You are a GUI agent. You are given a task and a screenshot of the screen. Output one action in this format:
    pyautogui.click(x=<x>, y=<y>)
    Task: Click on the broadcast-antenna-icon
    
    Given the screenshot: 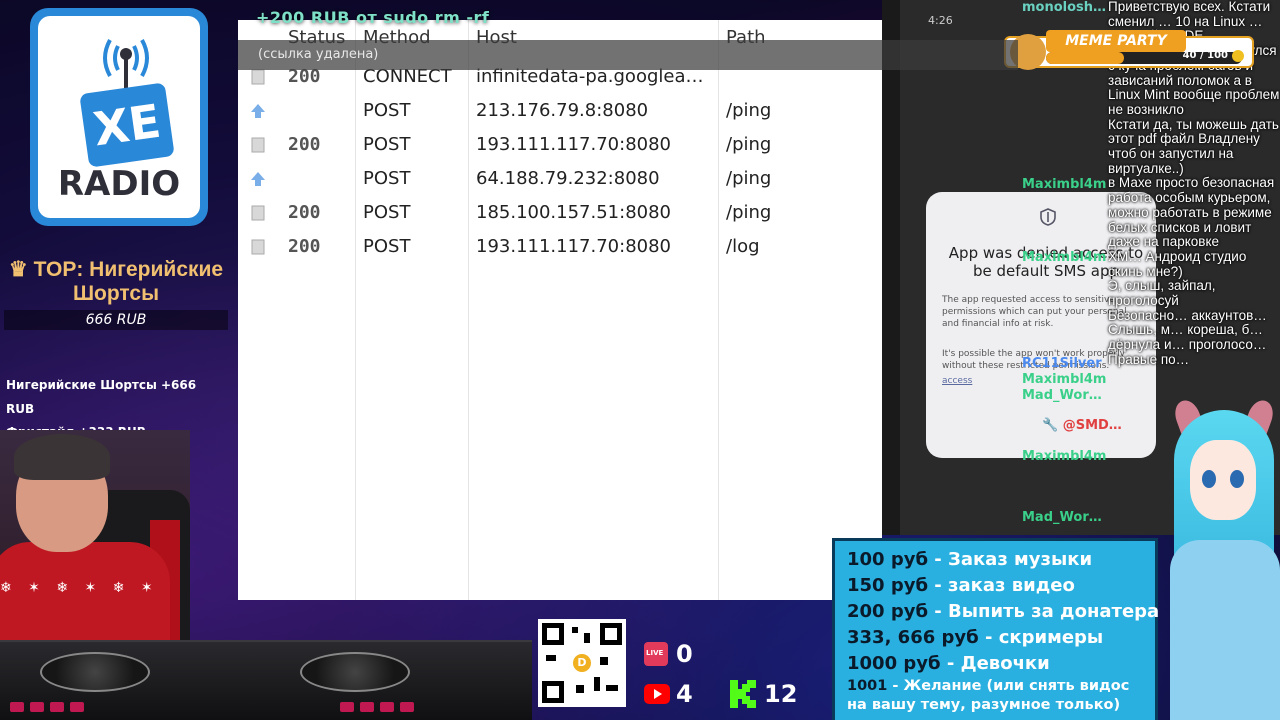 What is the action you would take?
    pyautogui.click(x=126, y=63)
    